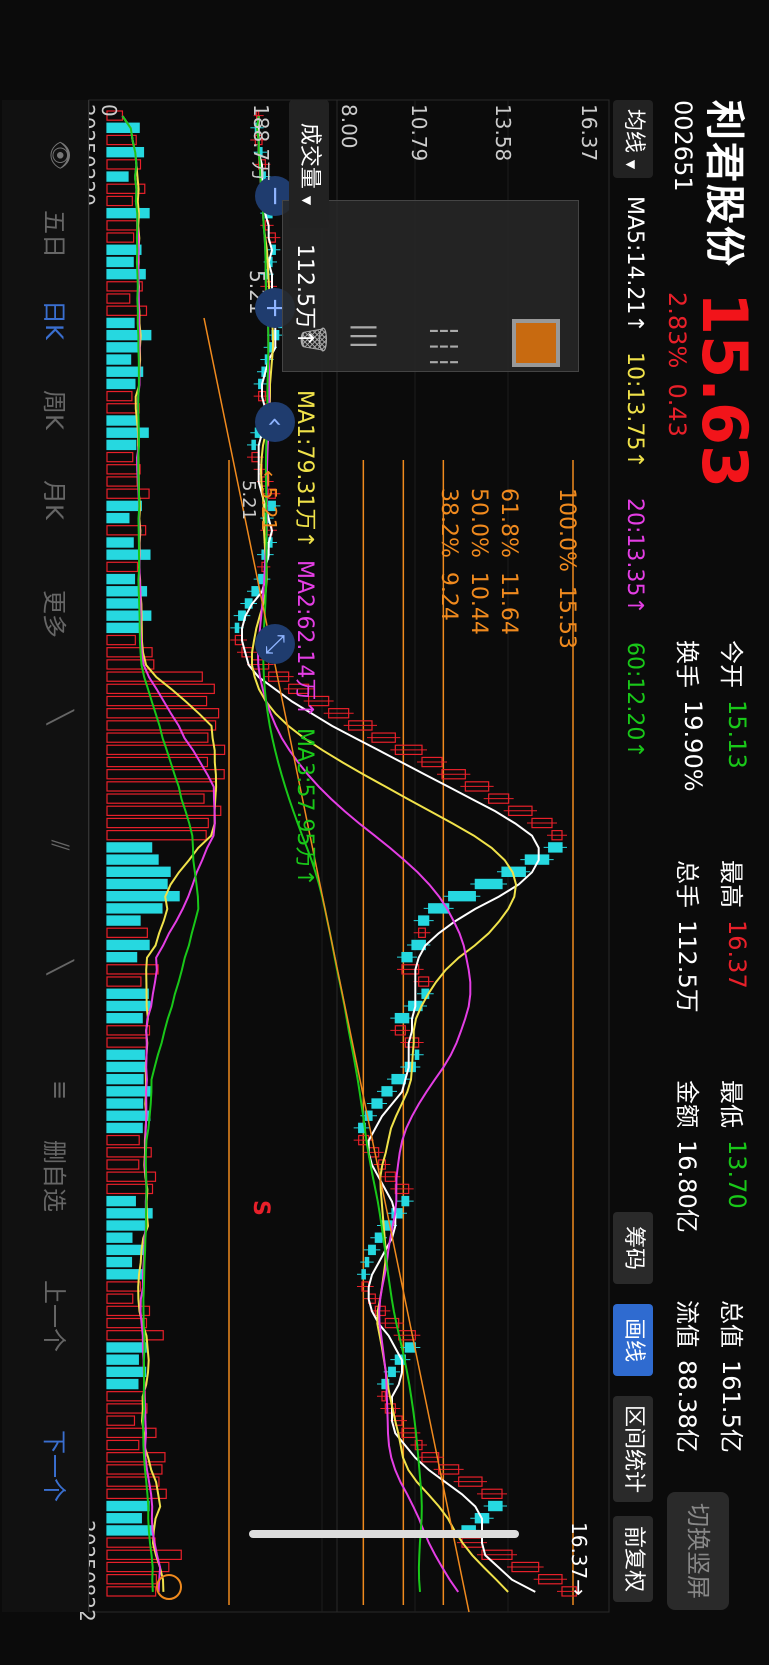 The height and width of the screenshot is (1665, 769). What do you see at coordinates (109, 110) in the screenshot?
I see `volume-axis-zero: 0` at bounding box center [109, 110].